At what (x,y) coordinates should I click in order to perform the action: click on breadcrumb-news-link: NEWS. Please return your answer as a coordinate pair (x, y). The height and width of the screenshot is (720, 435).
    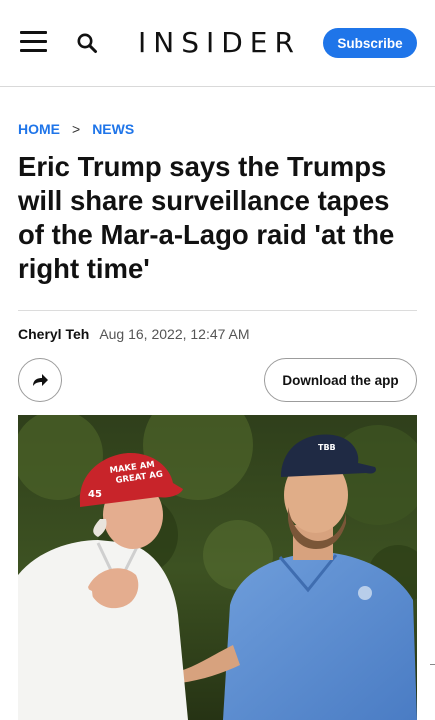
    Looking at the image, I should click on (113, 129).